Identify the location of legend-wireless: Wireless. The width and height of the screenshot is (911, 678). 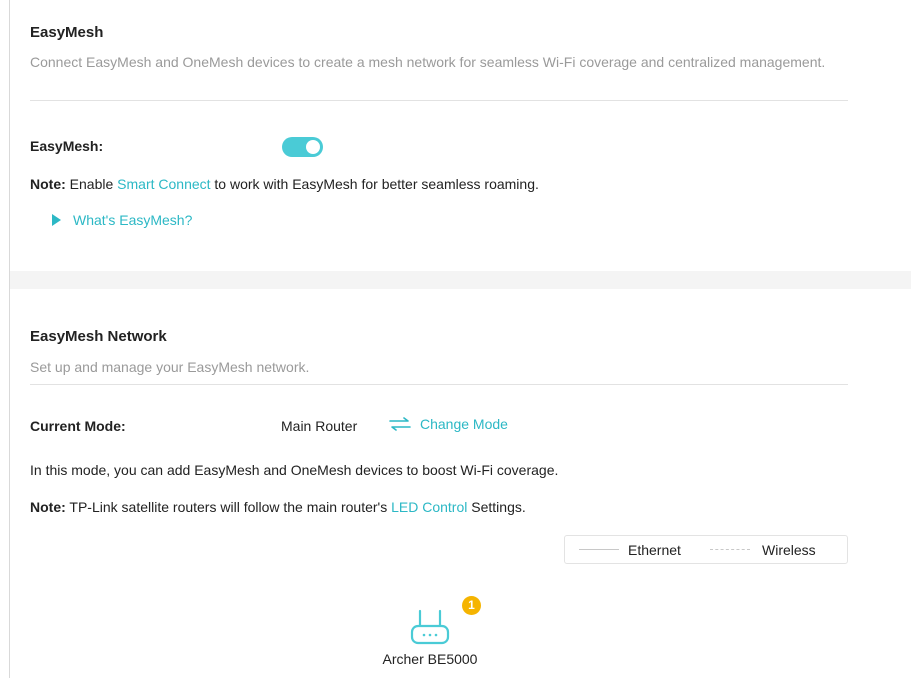
(789, 550).